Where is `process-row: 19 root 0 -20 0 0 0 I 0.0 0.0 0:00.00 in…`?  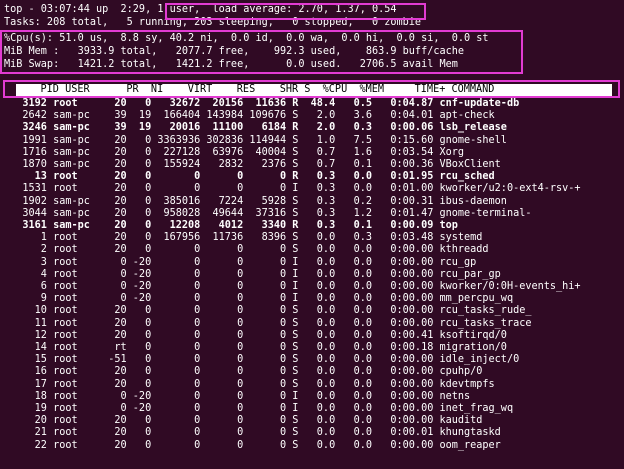
process-row: 19 root 0 -20 0 0 0 I 0.0 0.0 0:00.00 in… is located at coordinates (259, 408).